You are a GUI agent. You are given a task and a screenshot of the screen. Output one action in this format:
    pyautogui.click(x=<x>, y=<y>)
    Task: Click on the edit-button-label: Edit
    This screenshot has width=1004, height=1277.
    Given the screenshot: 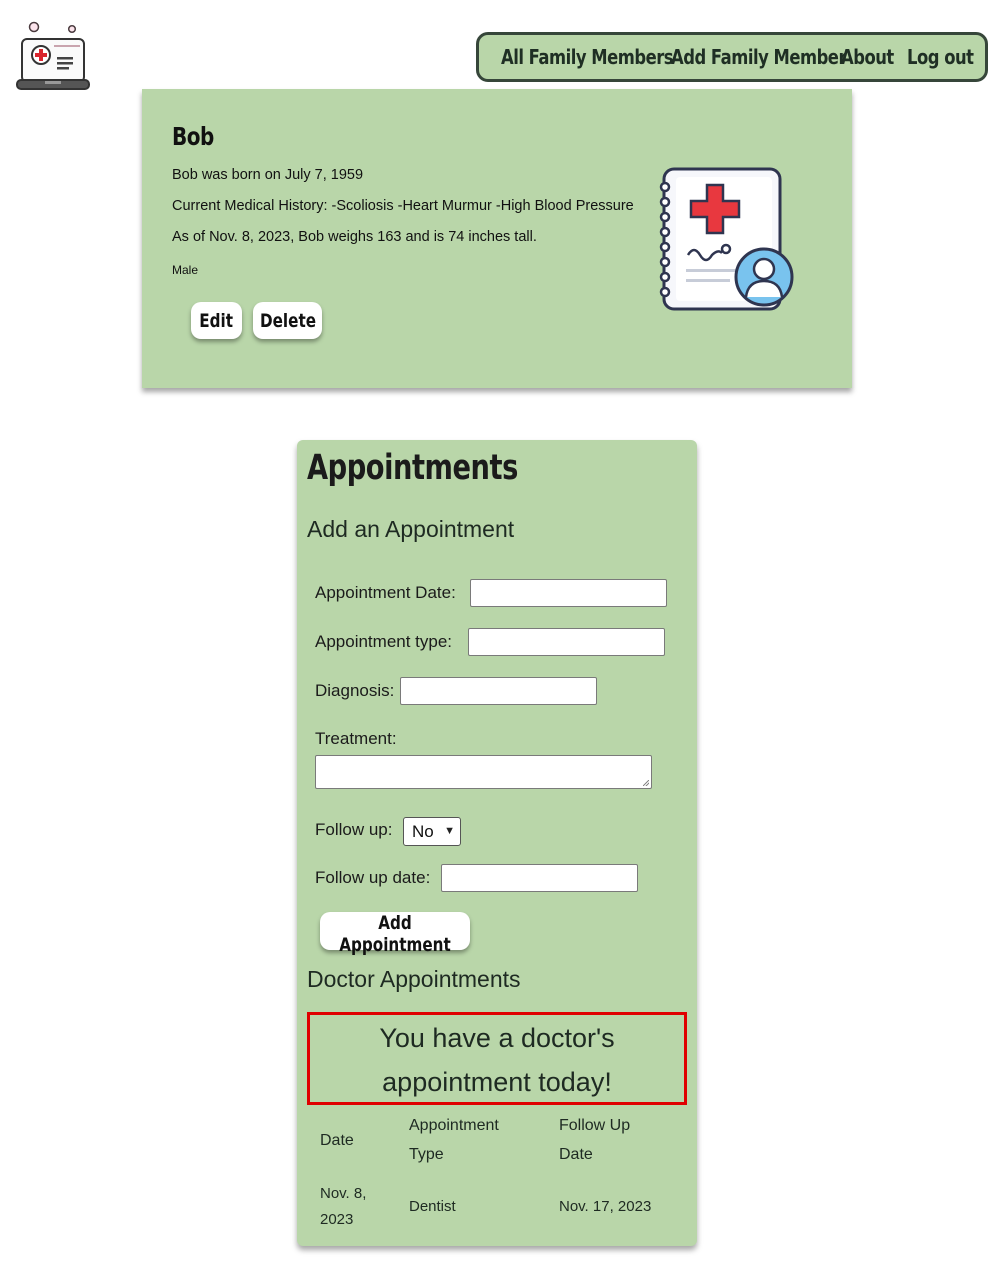 What is the action you would take?
    pyautogui.click(x=216, y=320)
    